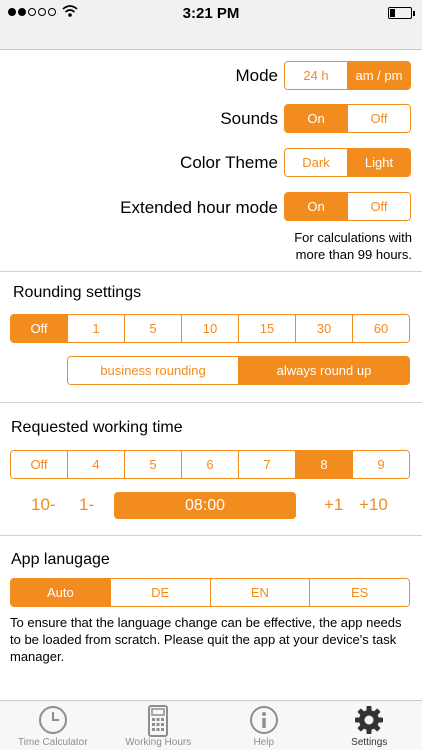 The height and width of the screenshot is (750, 422). What do you see at coordinates (60, 559) in the screenshot?
I see `app-language-title: App lanugage` at bounding box center [60, 559].